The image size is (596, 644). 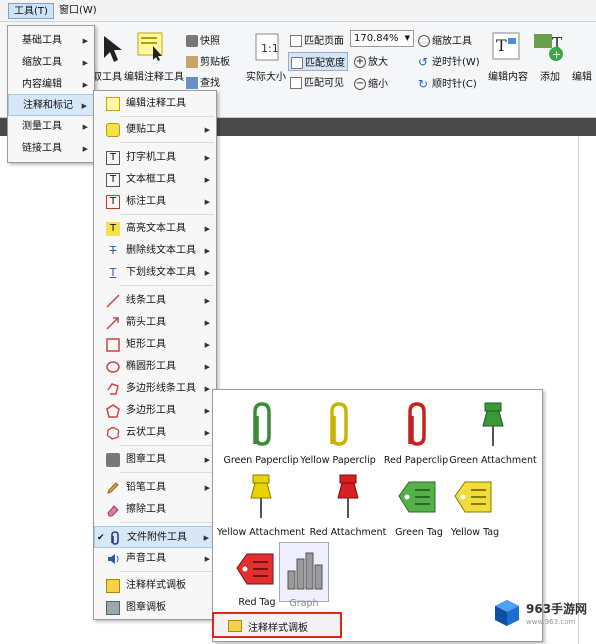 I want to click on menu-item-polygon: 多边形工具 ▶, so click(x=155, y=411).